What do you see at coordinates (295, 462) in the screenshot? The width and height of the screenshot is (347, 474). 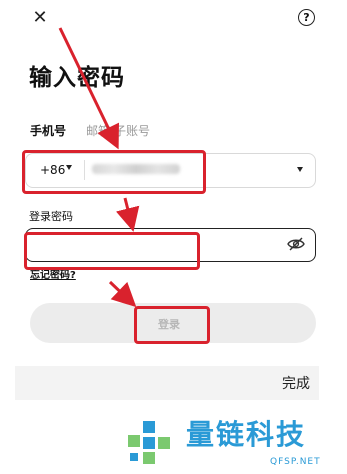 I see `brand-domain: QFSP.NET` at bounding box center [295, 462].